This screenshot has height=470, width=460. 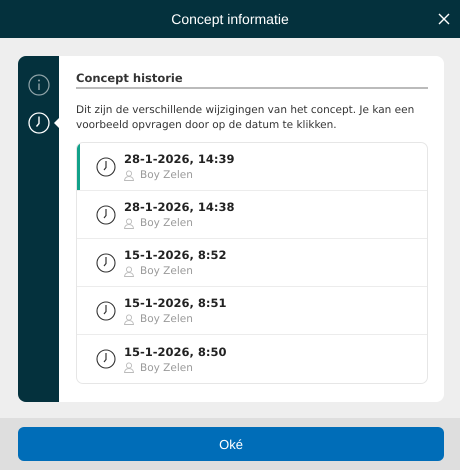 What do you see at coordinates (230, 19) in the screenshot?
I see `window-title: Concept informatie` at bounding box center [230, 19].